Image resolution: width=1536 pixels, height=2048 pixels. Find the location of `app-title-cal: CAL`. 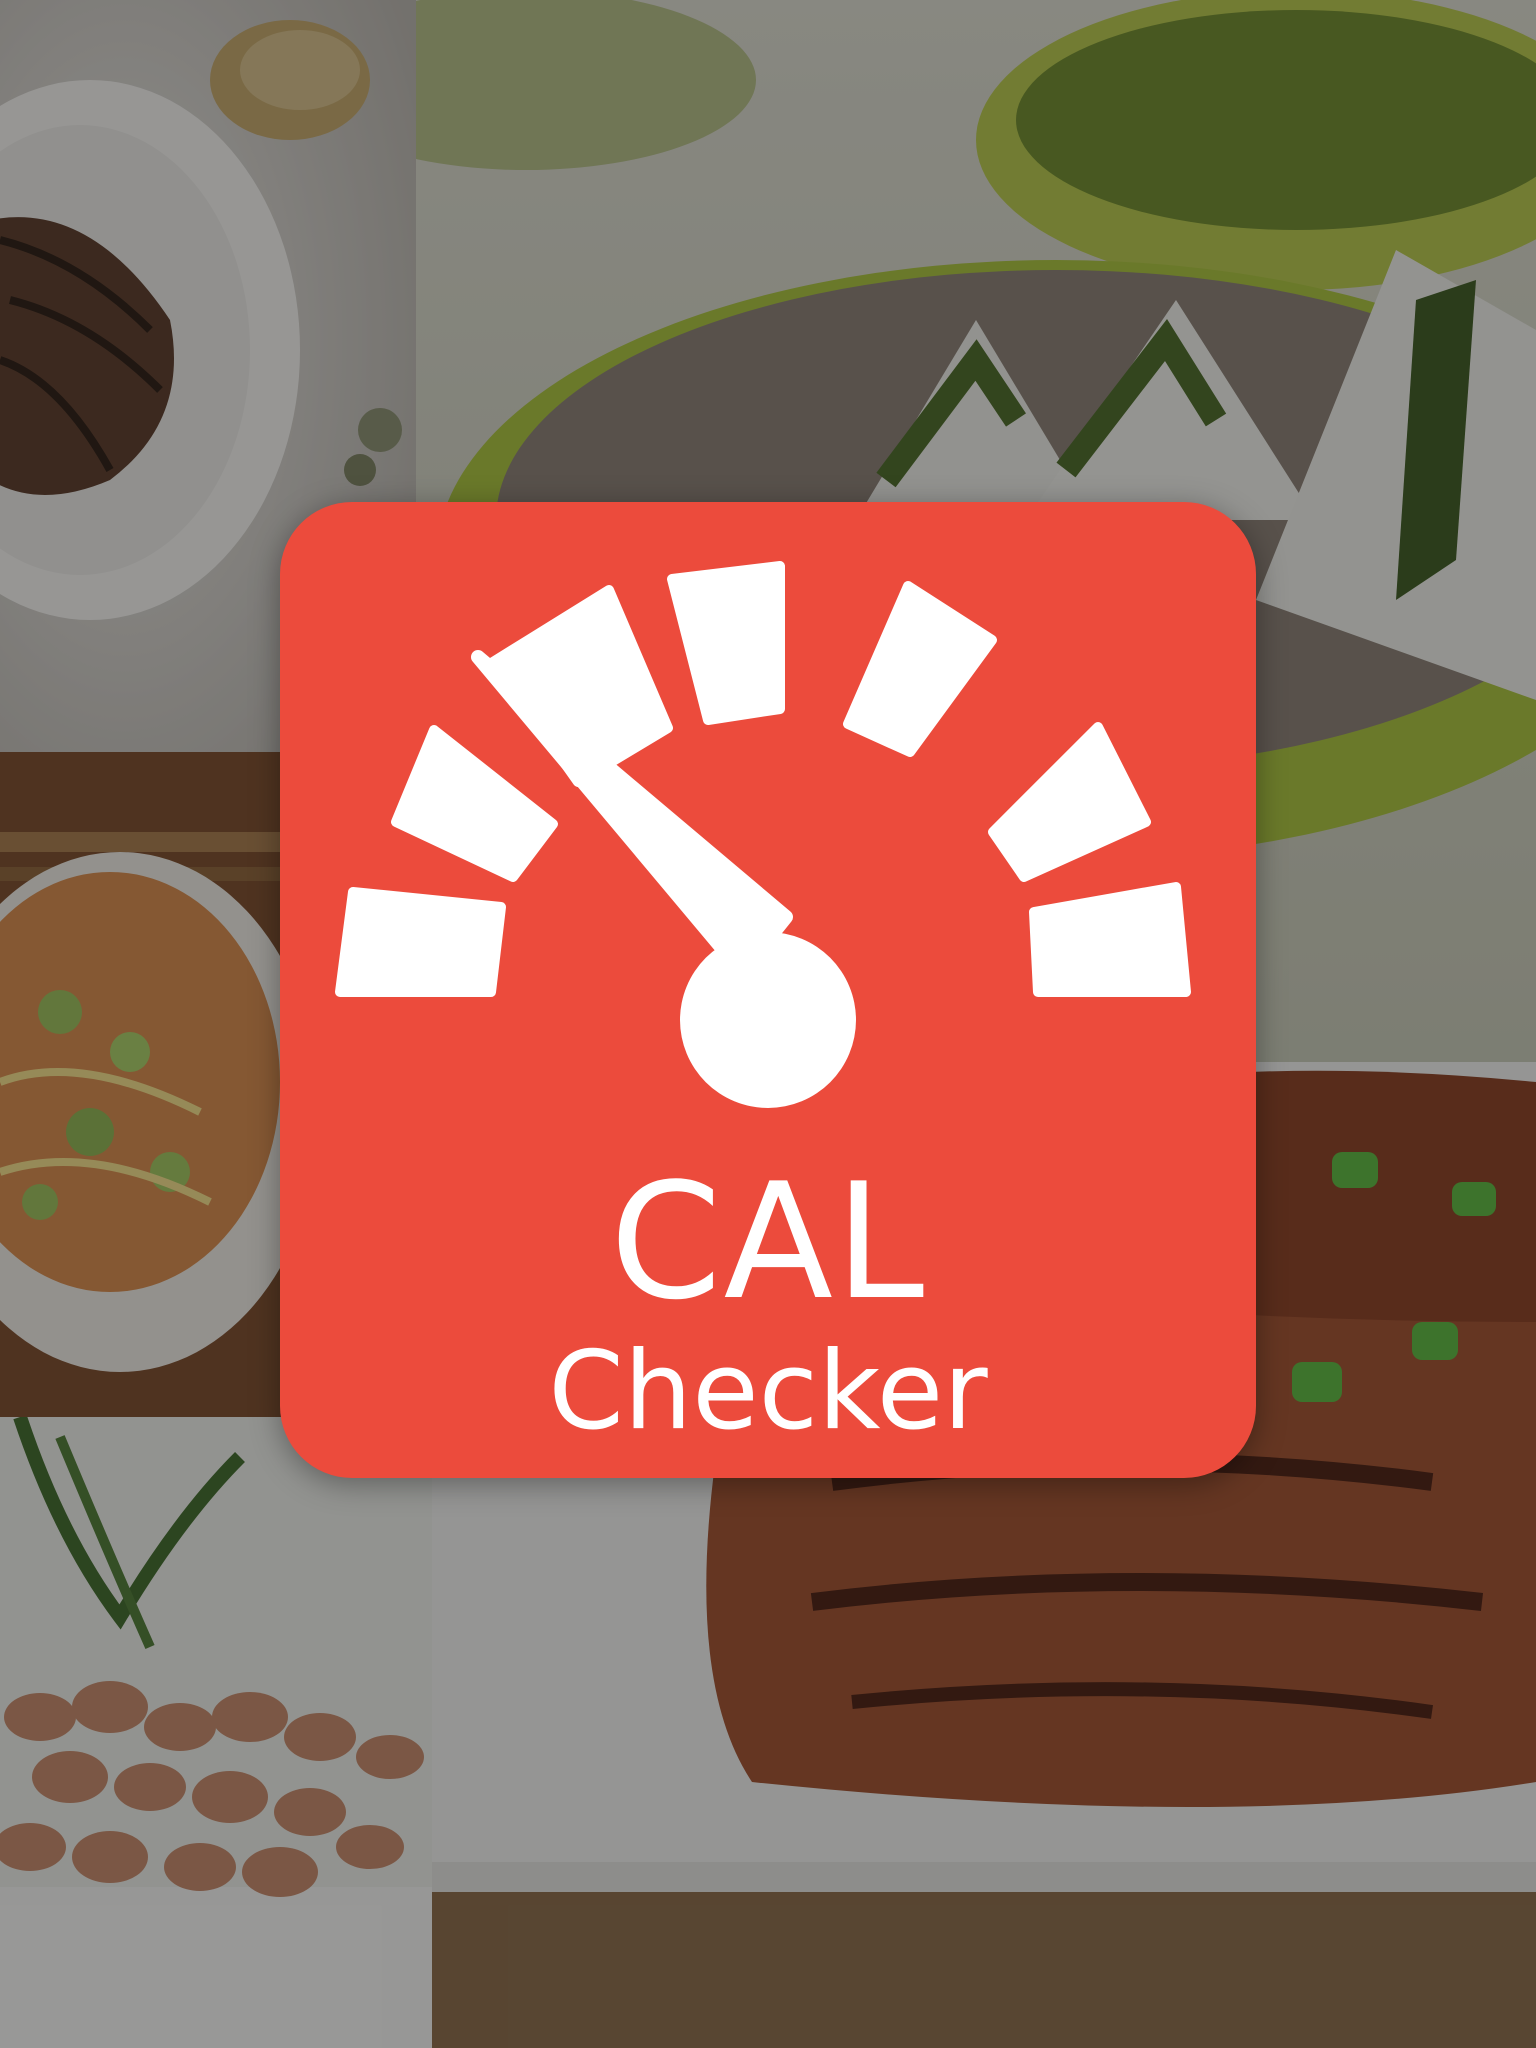

app-title-cal: CAL is located at coordinates (768, 1241).